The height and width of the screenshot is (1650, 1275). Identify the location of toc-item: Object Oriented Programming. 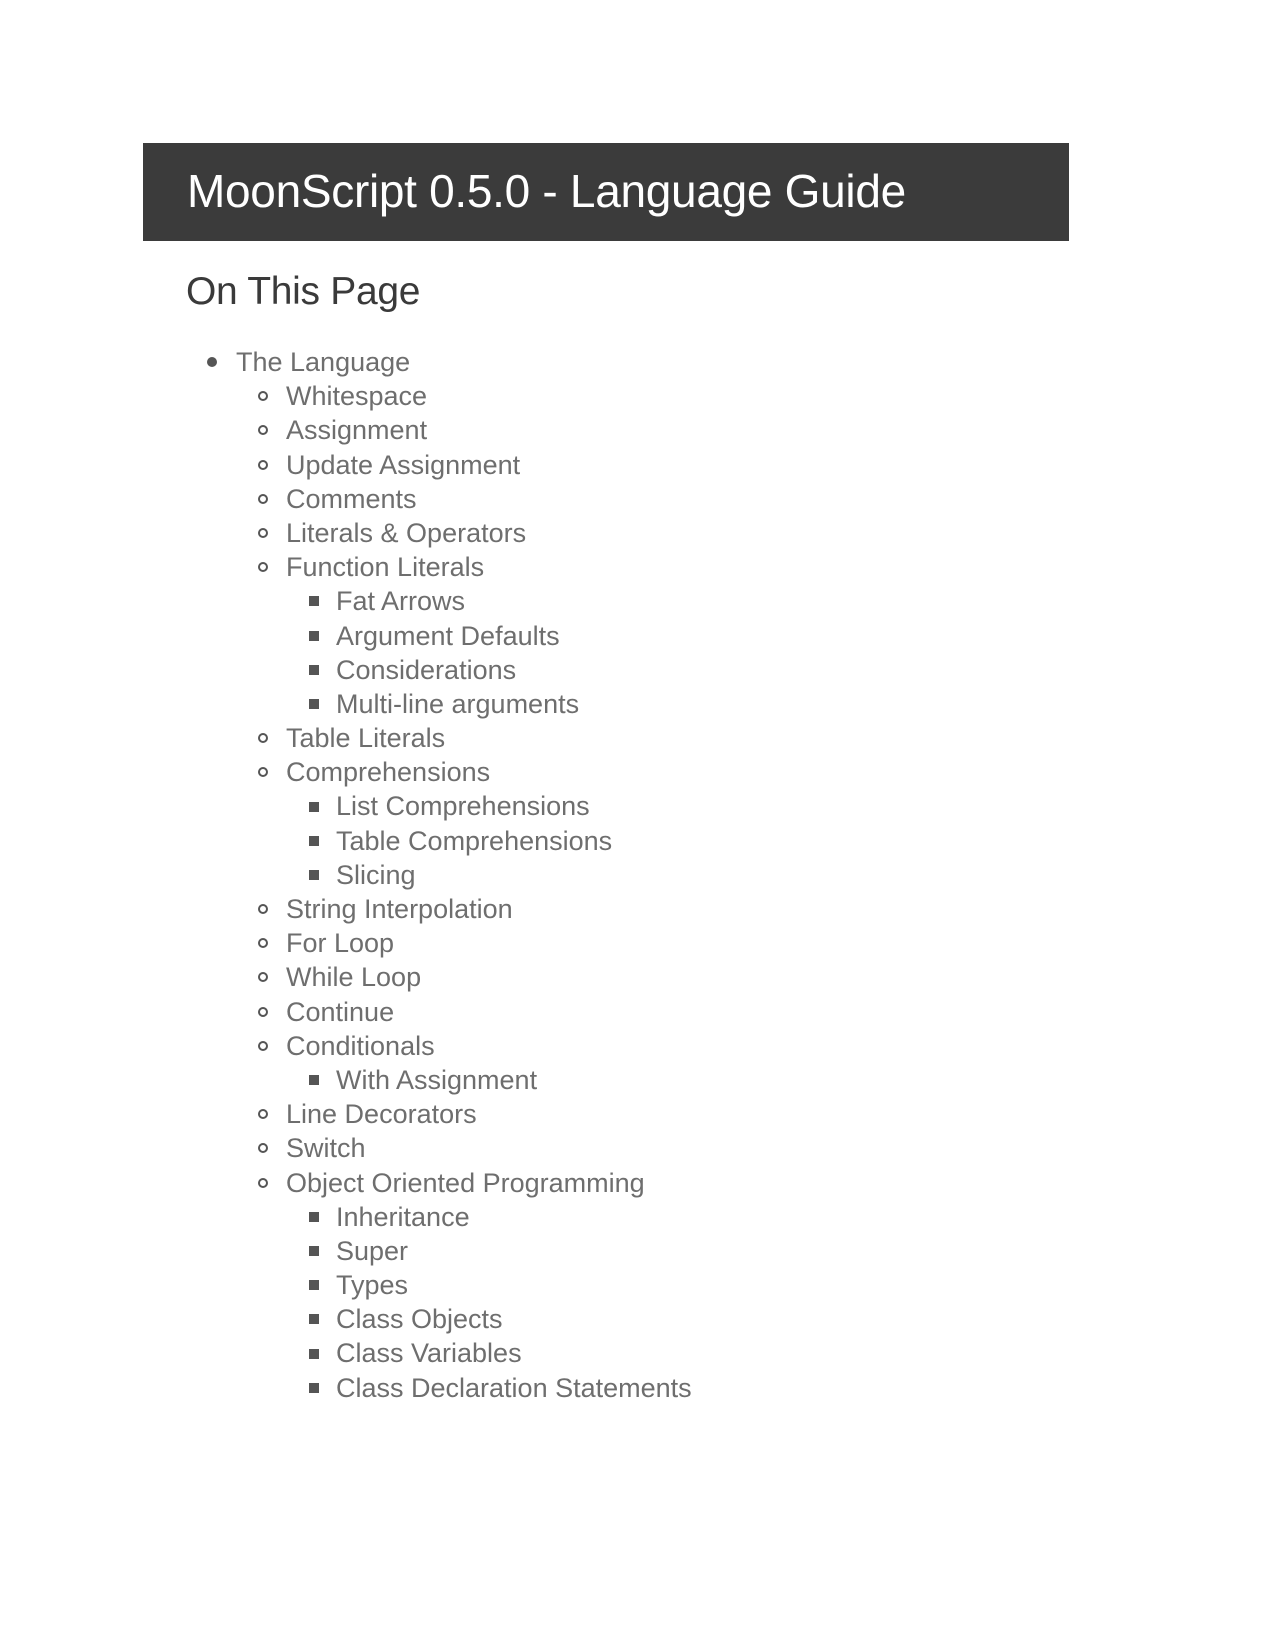
(346, 1183).